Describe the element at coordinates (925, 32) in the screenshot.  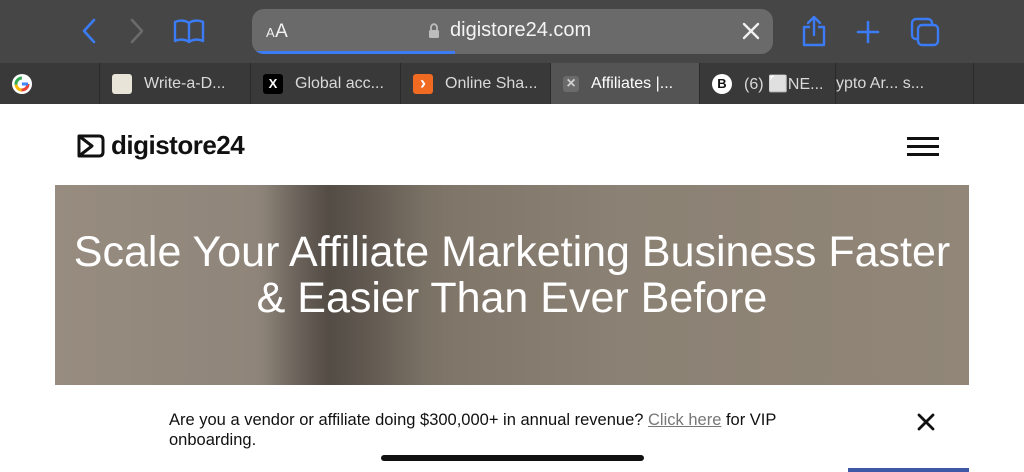
I see `tabs-overview-icon` at that location.